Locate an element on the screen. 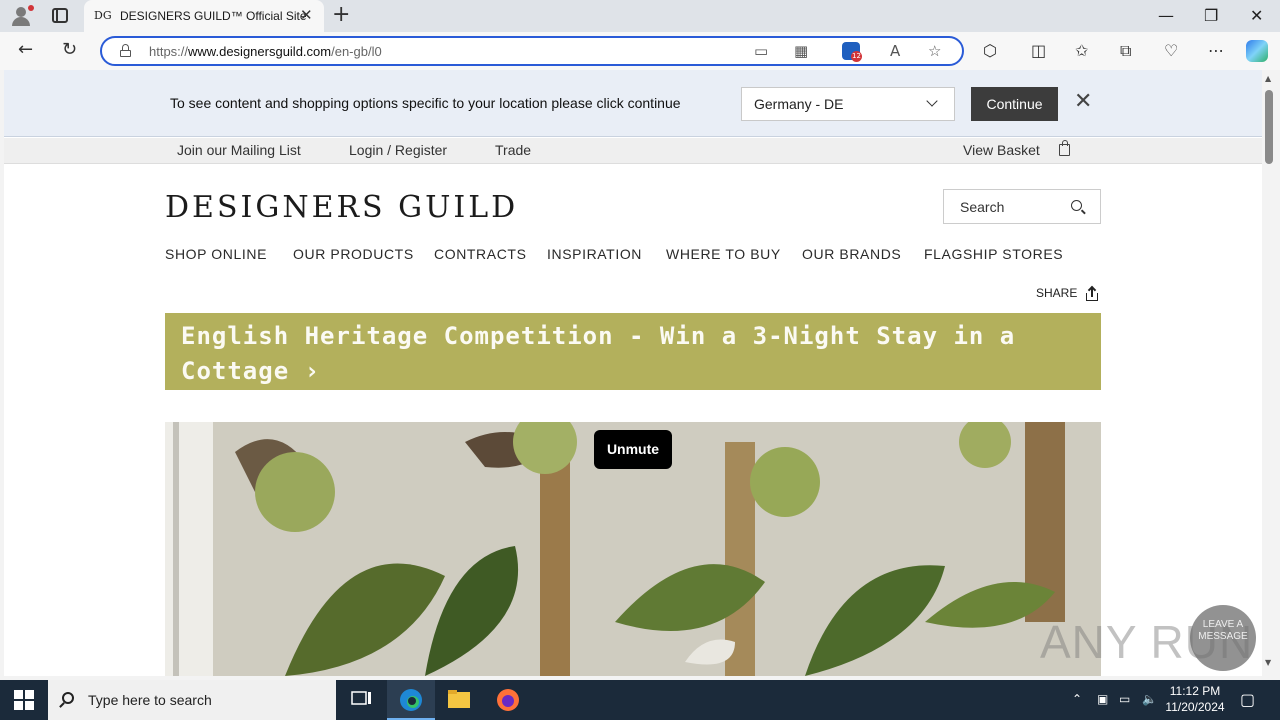 This screenshot has width=1280, height=720. read-aloud-icon: A is located at coordinates (895, 51).